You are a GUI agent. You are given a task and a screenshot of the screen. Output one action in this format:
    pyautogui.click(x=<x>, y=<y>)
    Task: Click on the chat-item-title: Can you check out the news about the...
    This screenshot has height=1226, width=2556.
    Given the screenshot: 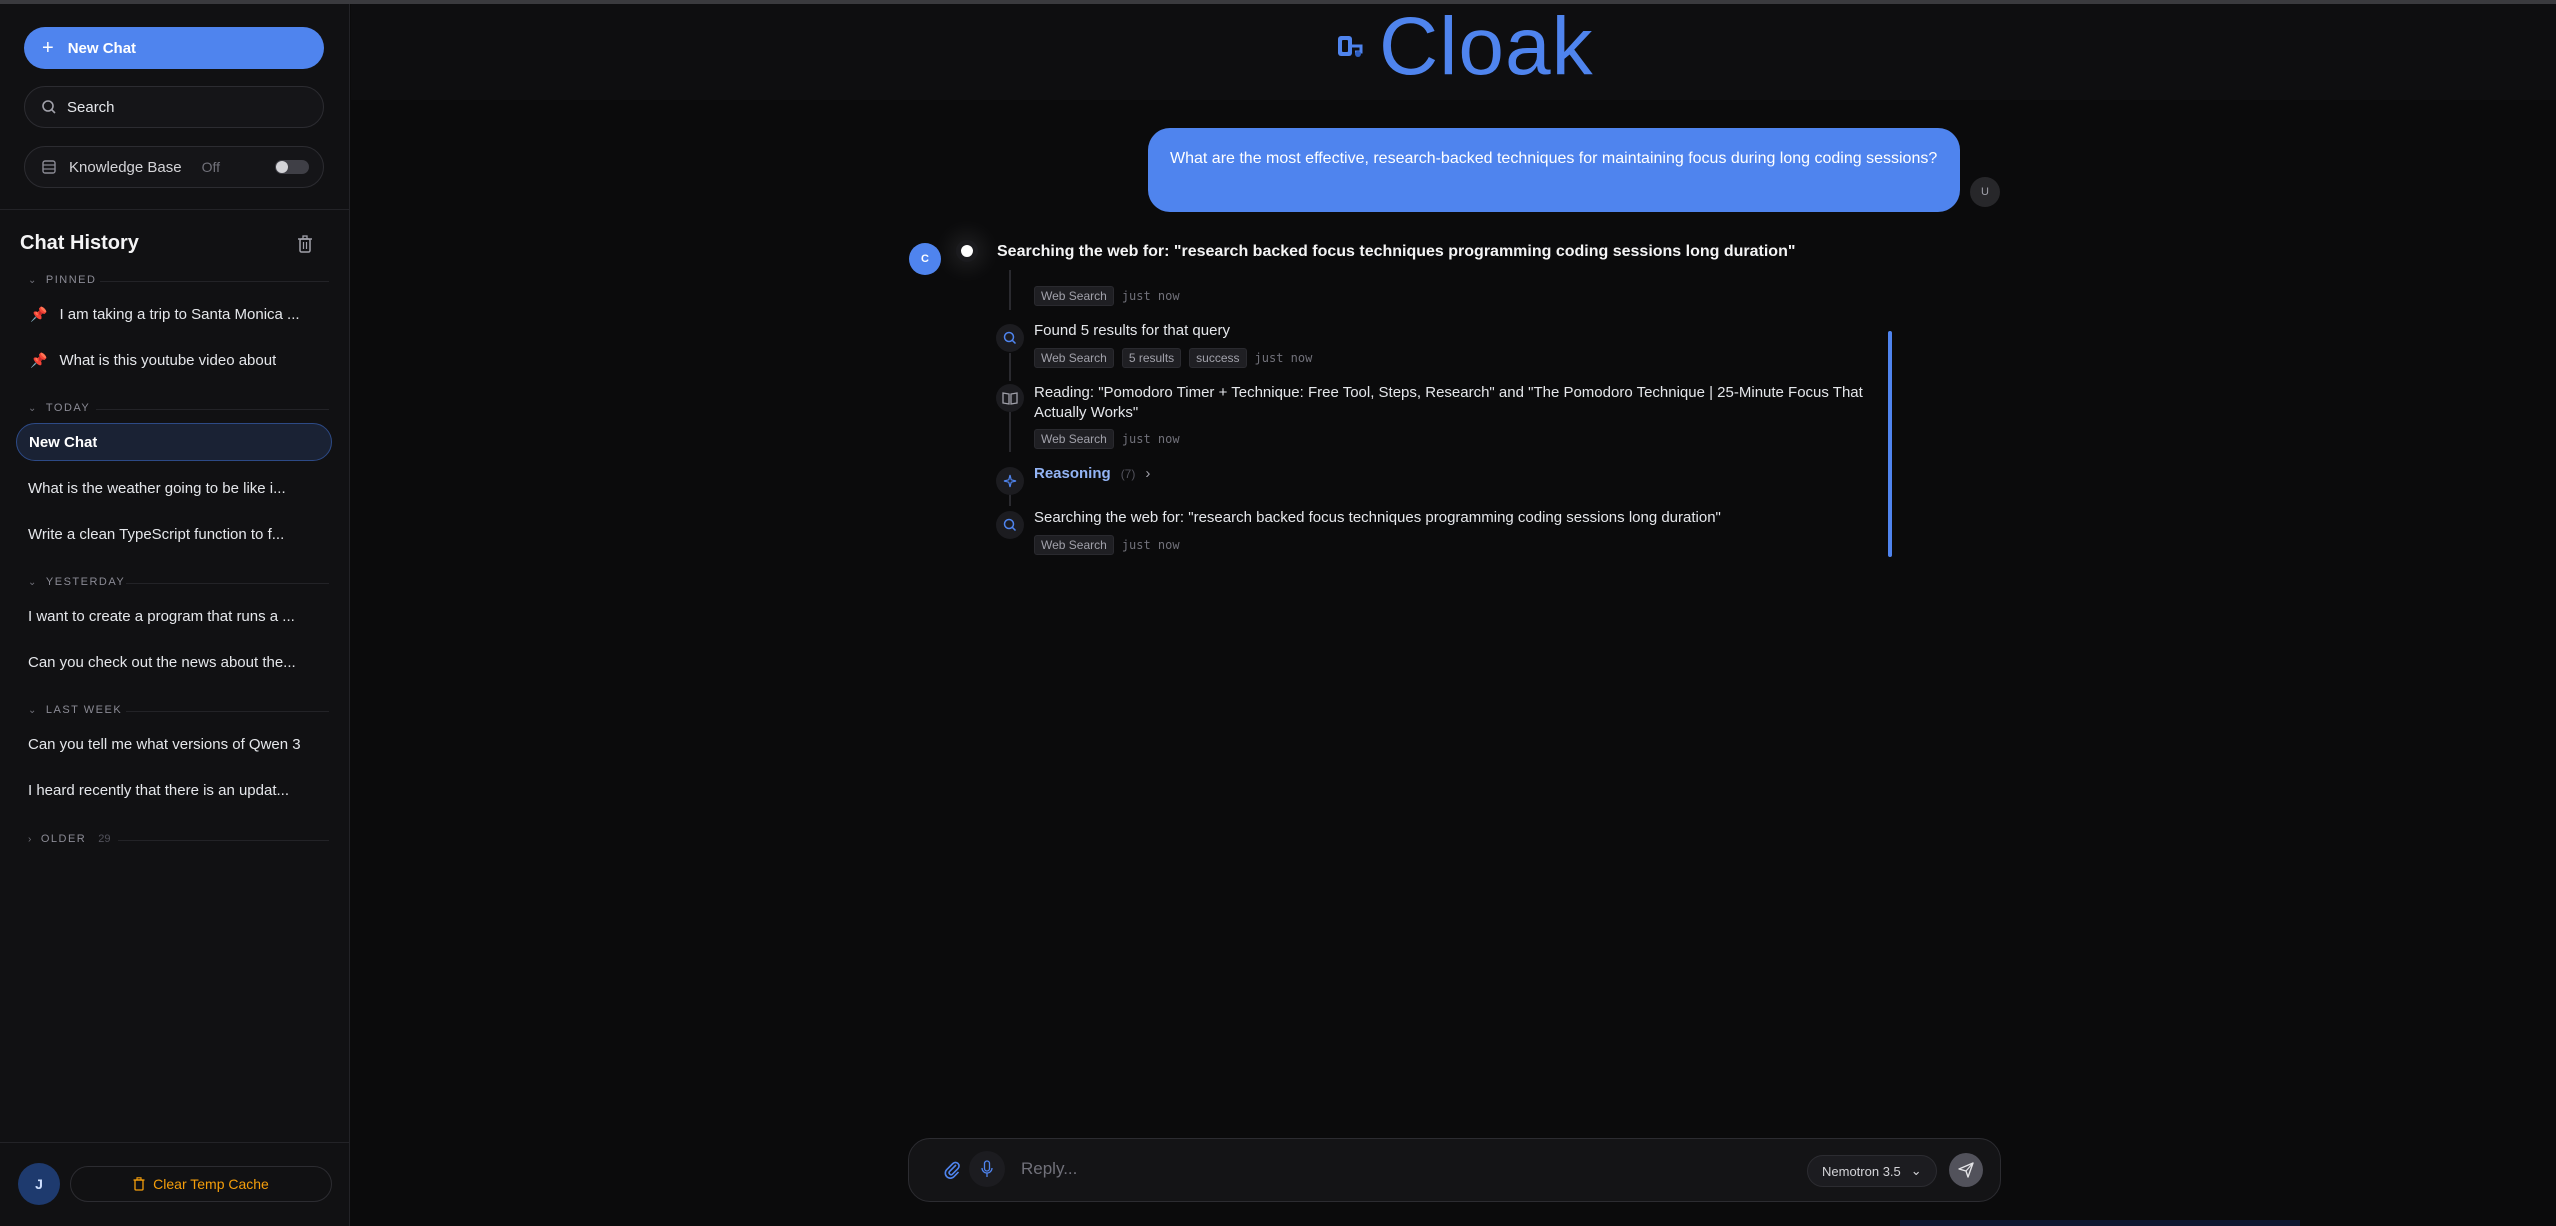 What is the action you would take?
    pyautogui.click(x=162, y=662)
    